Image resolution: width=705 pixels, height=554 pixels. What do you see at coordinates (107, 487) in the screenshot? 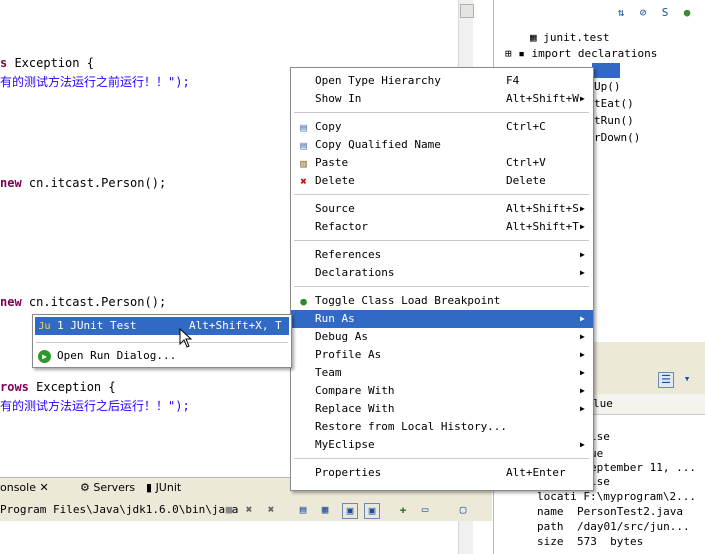
I see `tab-servers: ⚙ Servers` at bounding box center [107, 487].